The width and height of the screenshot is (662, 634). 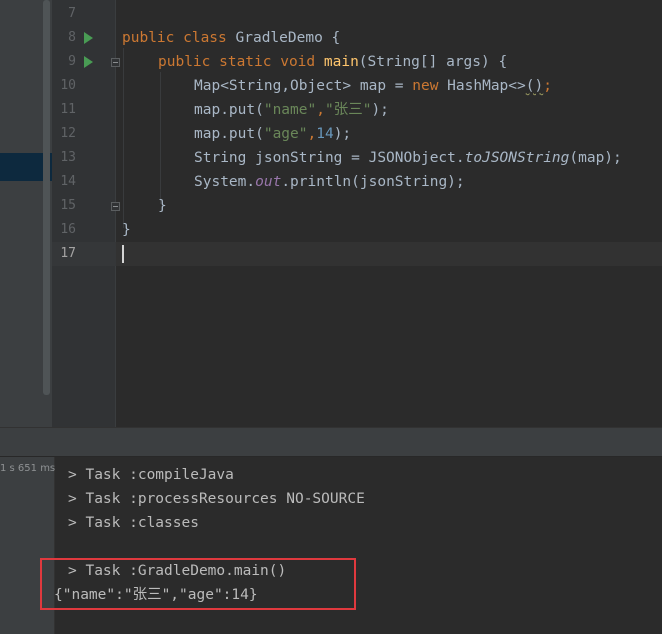 I want to click on code-line-15: }, so click(x=162, y=206).